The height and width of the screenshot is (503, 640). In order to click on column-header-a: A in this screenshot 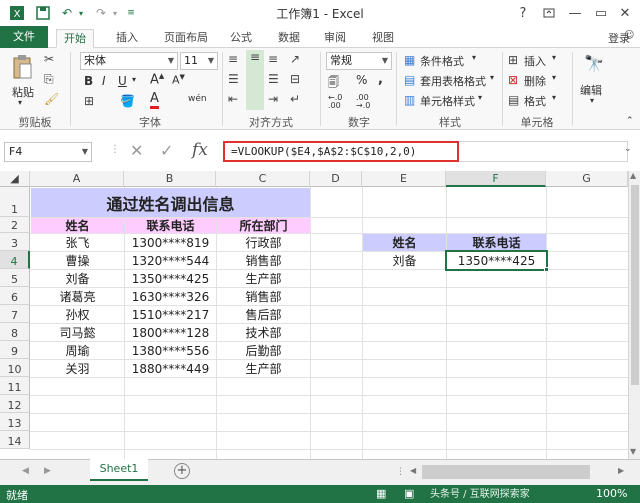, I will do `click(77, 179)`.